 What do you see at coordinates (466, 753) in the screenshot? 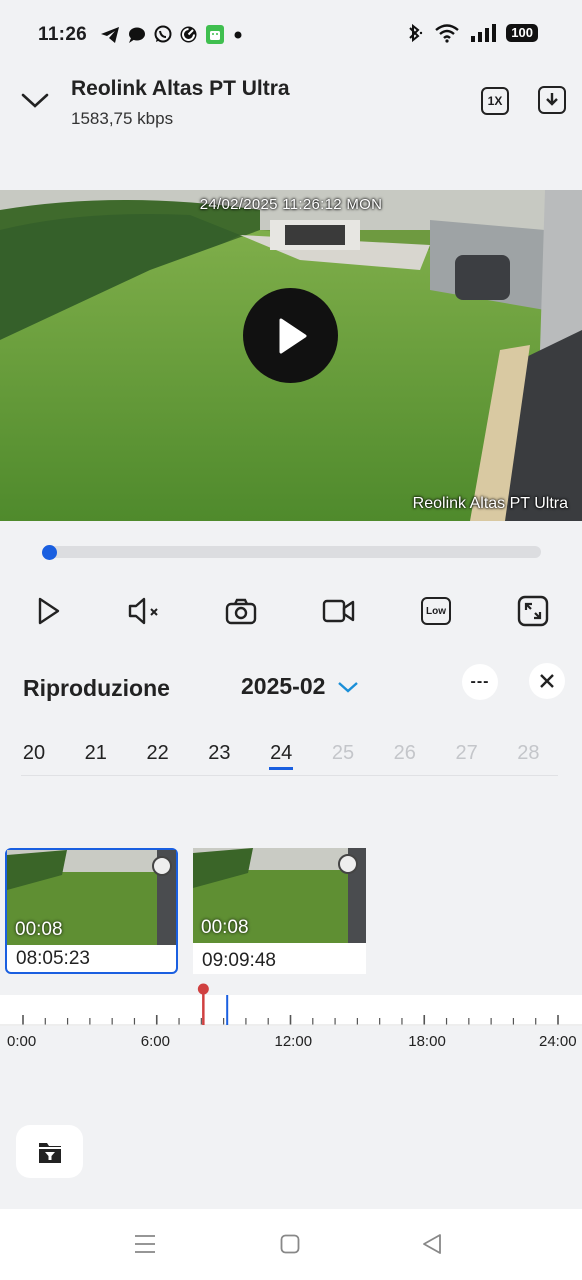
I see `day-27: 27` at bounding box center [466, 753].